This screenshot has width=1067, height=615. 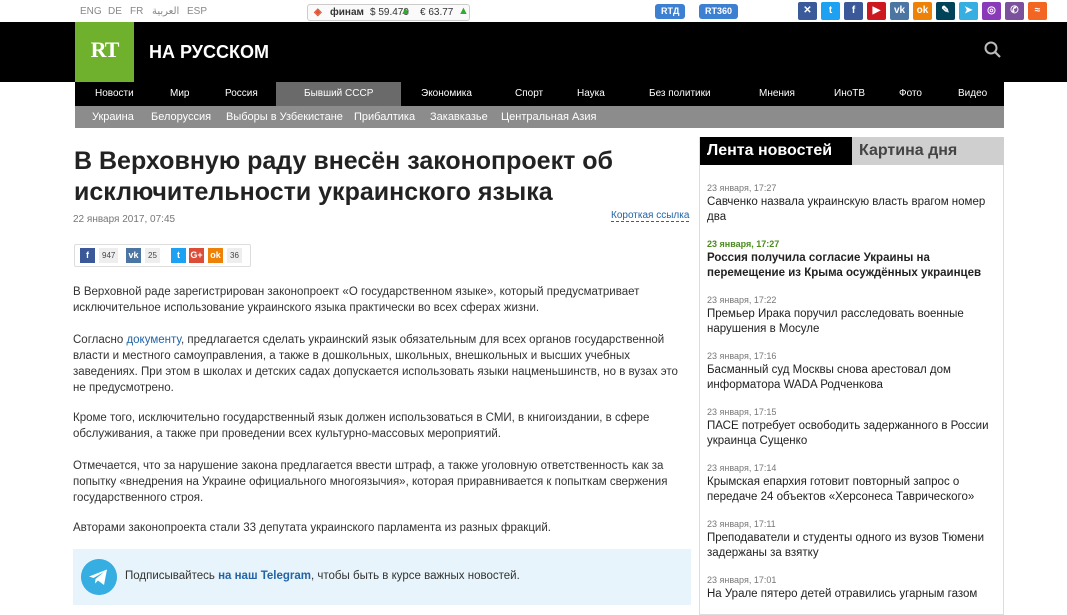 What do you see at coordinates (446, 94) in the screenshot?
I see `nav-item-economy: Экономика` at bounding box center [446, 94].